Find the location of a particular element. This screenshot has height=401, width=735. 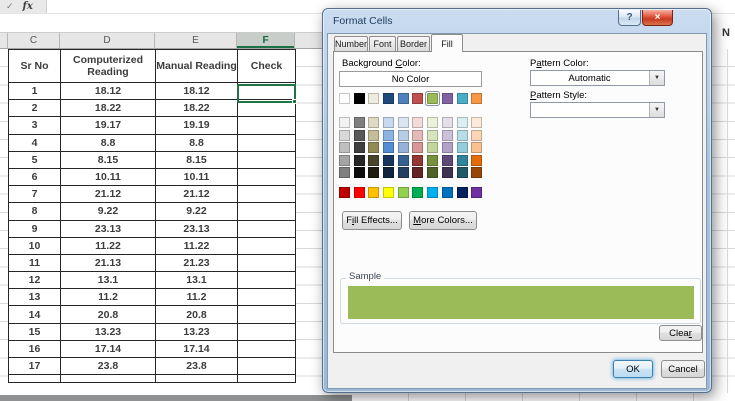

table-cell: 21.12 is located at coordinates (108, 194).